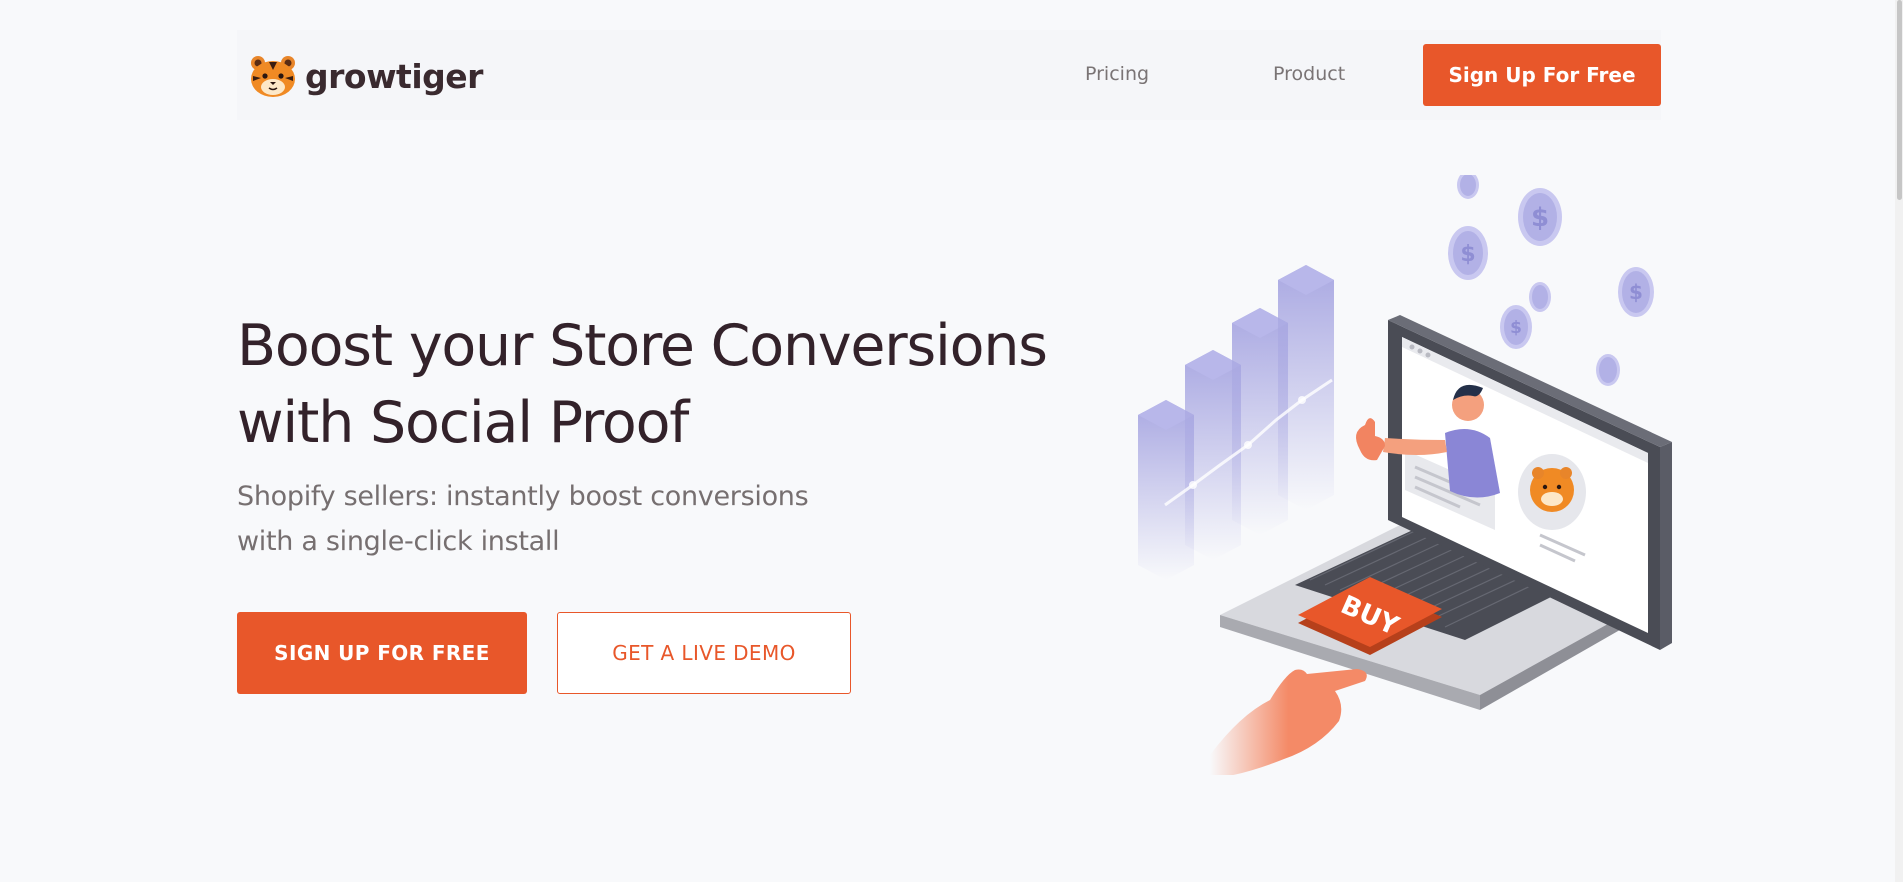 Image resolution: width=1903 pixels, height=882 pixels. I want to click on hero-signup-button: SIGN UP FOR FREE, so click(382, 653).